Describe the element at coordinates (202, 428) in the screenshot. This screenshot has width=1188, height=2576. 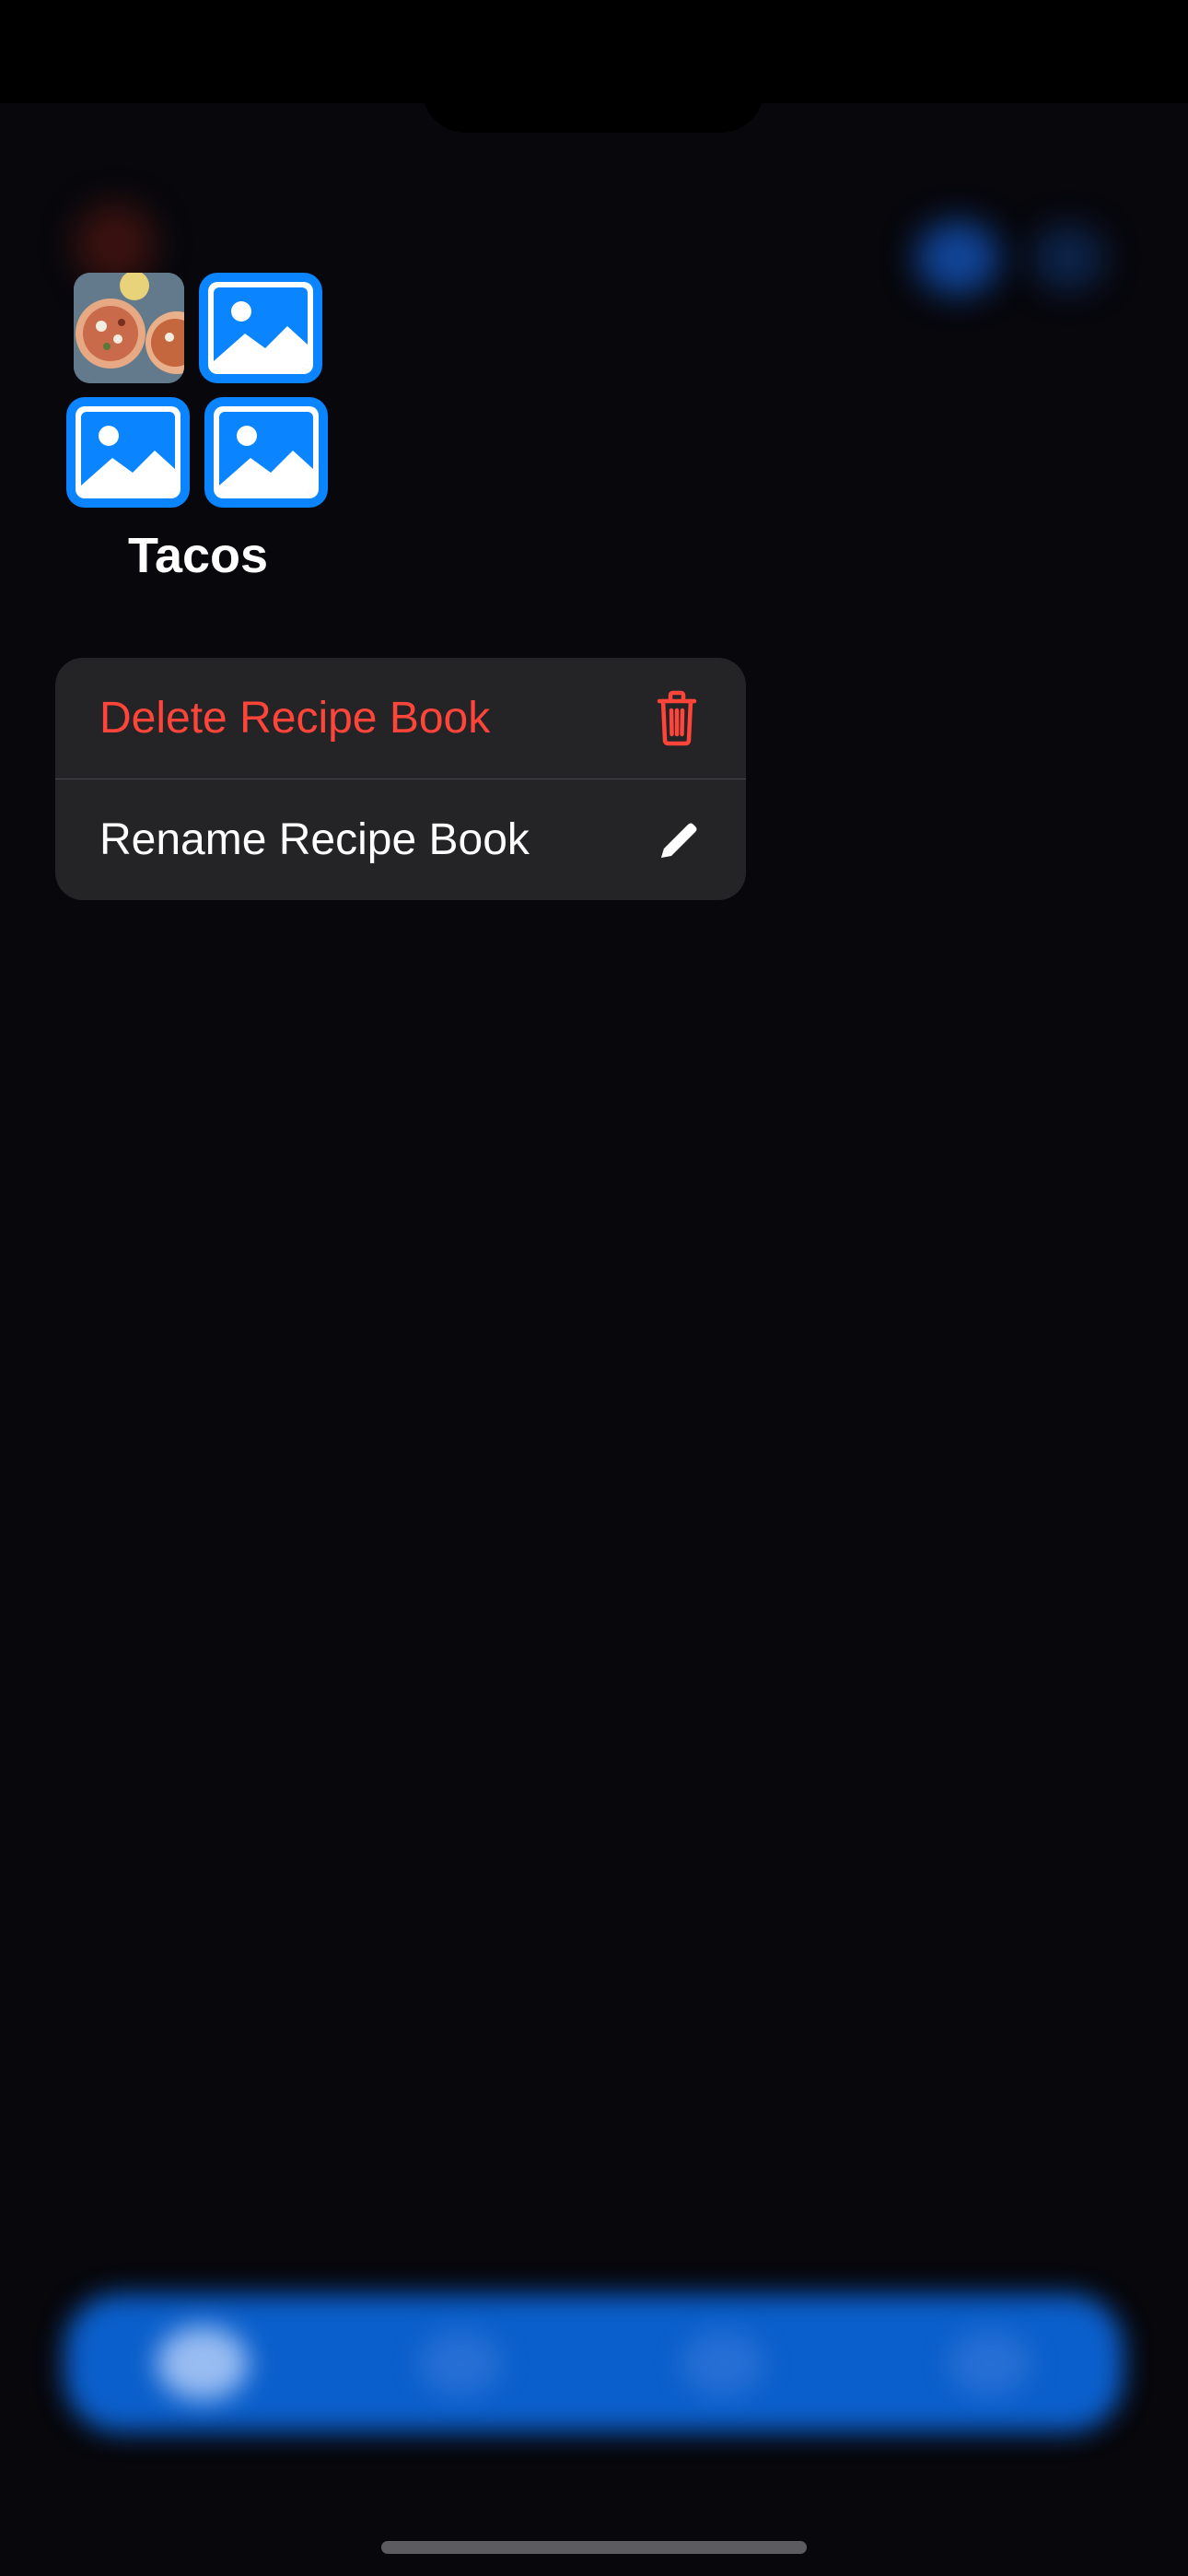
I see `recipe-book-preview: Tacos` at that location.